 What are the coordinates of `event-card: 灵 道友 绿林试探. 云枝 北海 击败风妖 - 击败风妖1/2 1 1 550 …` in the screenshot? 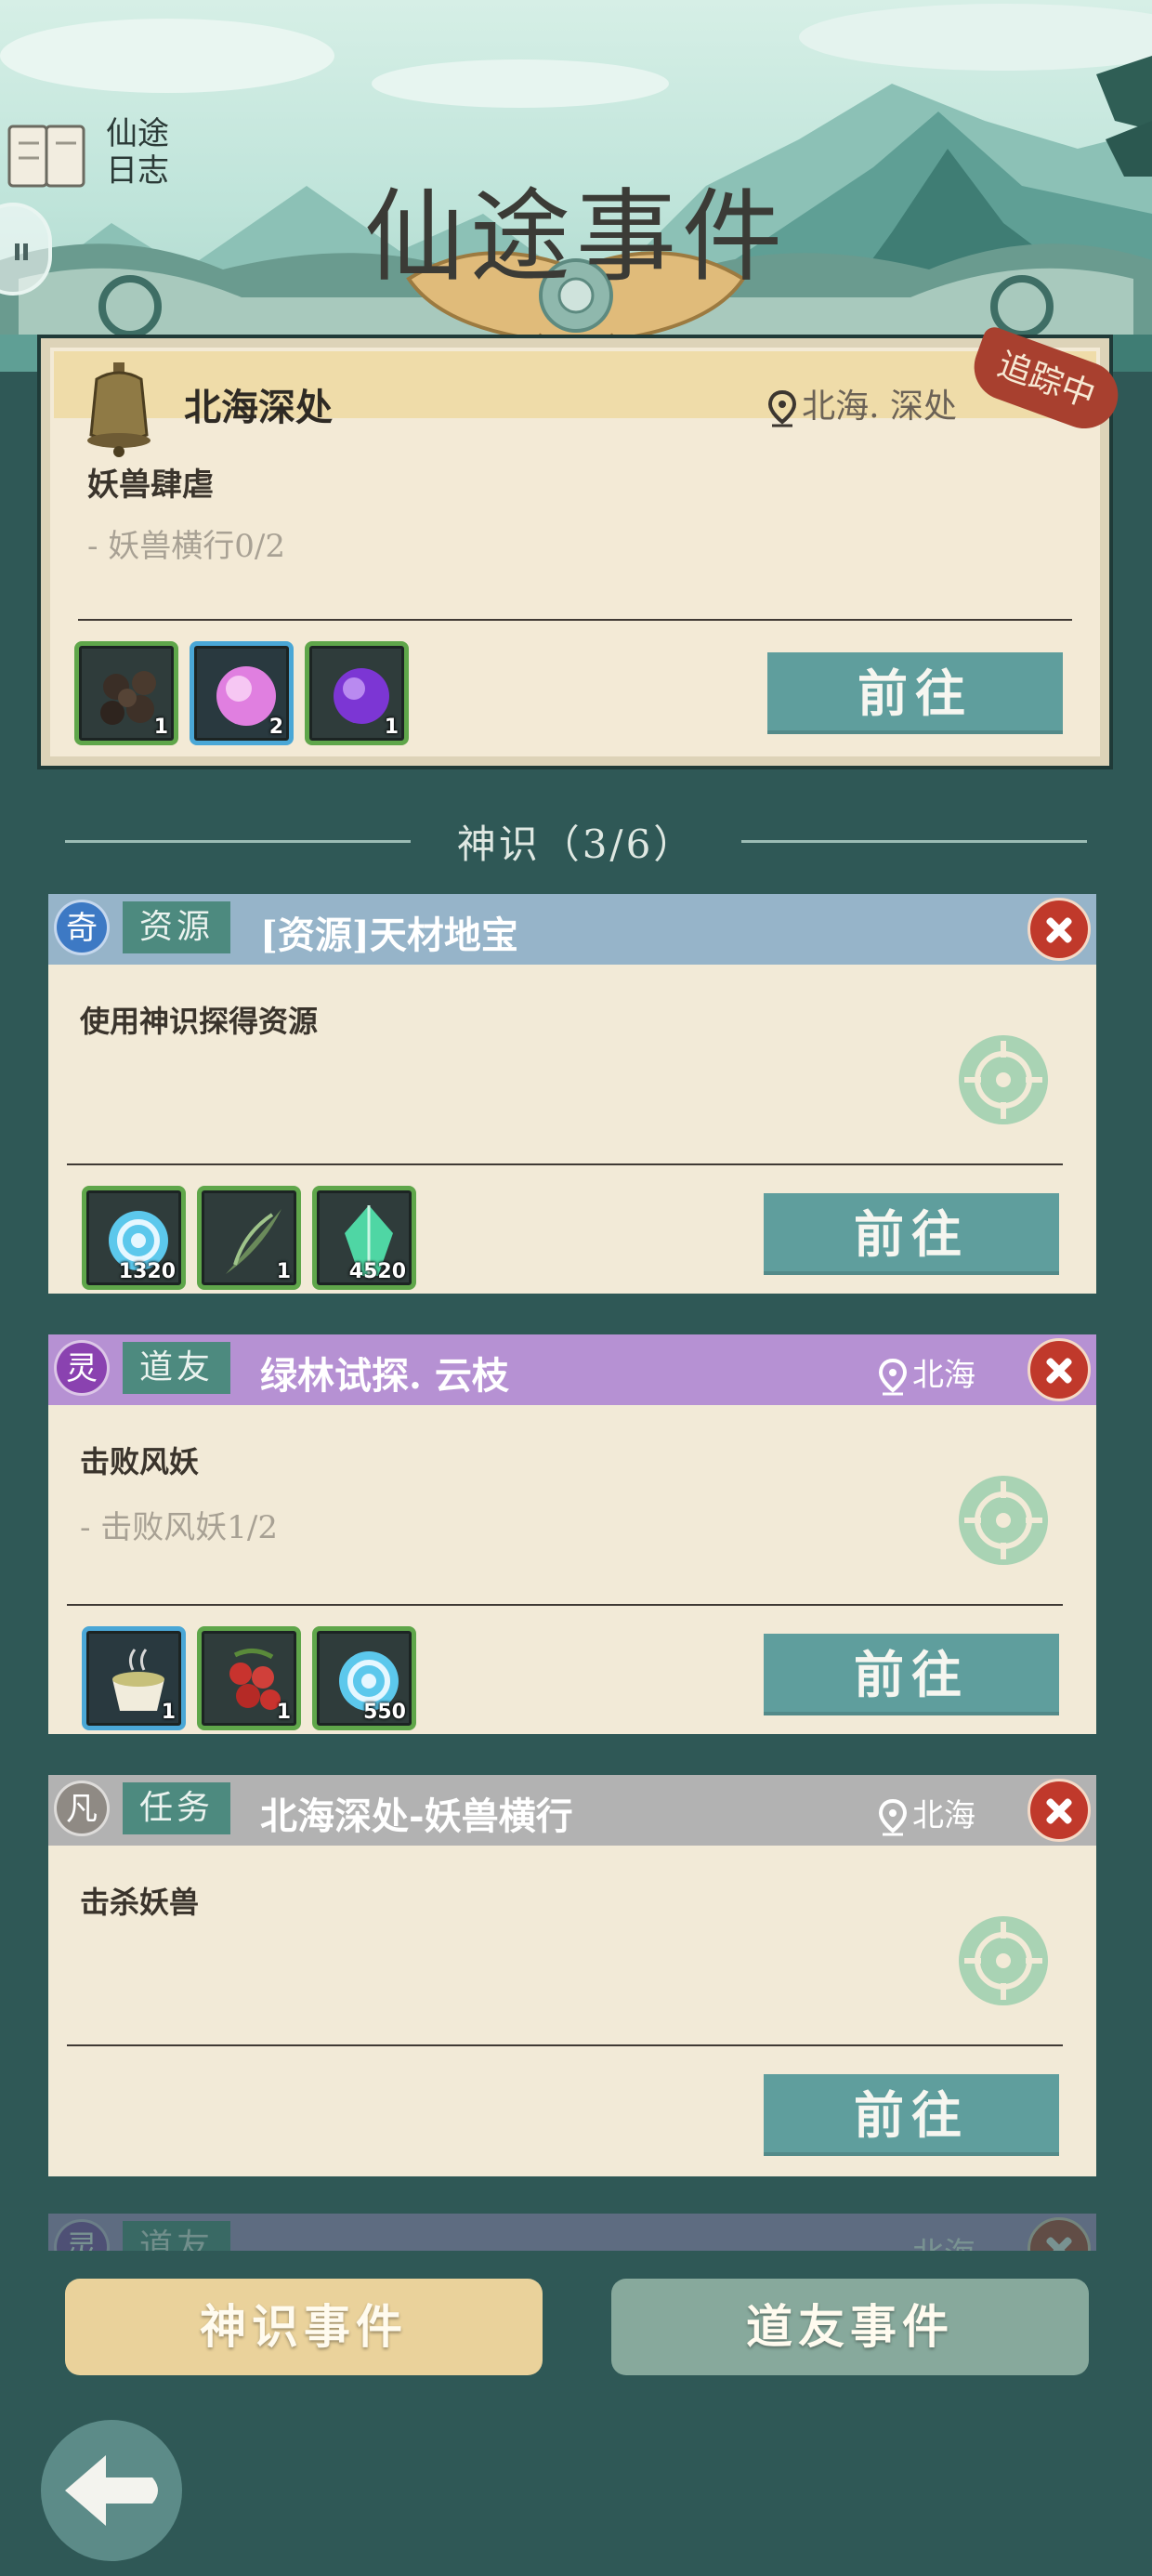 It's located at (572, 1534).